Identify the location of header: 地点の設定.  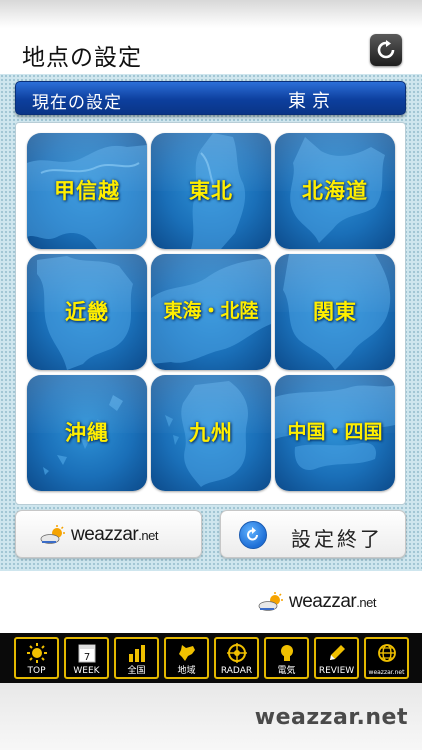
(211, 51).